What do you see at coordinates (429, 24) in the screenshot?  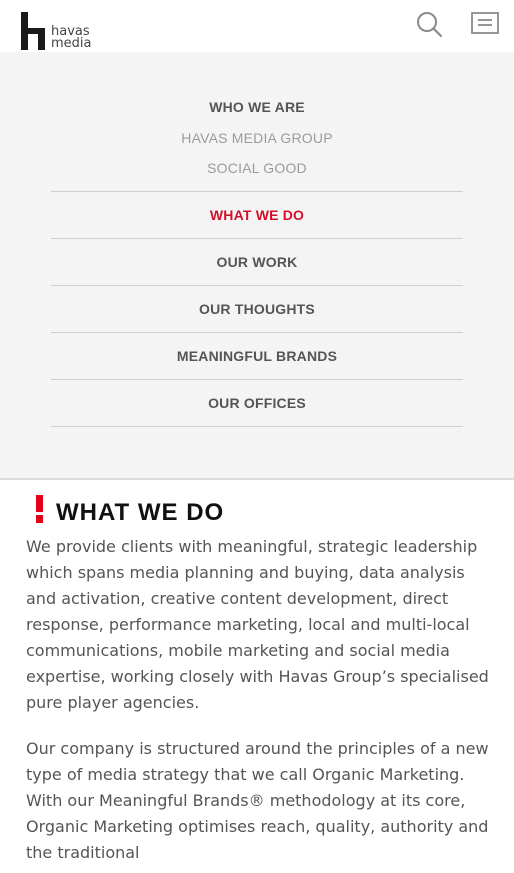 I see `search-icon` at bounding box center [429, 24].